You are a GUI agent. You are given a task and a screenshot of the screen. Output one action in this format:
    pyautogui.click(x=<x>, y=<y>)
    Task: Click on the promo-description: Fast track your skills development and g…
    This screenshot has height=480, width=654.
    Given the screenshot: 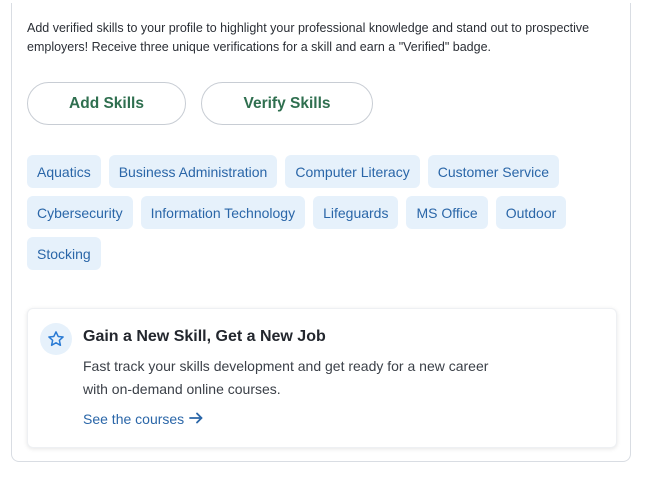 What is the action you would take?
    pyautogui.click(x=286, y=377)
    